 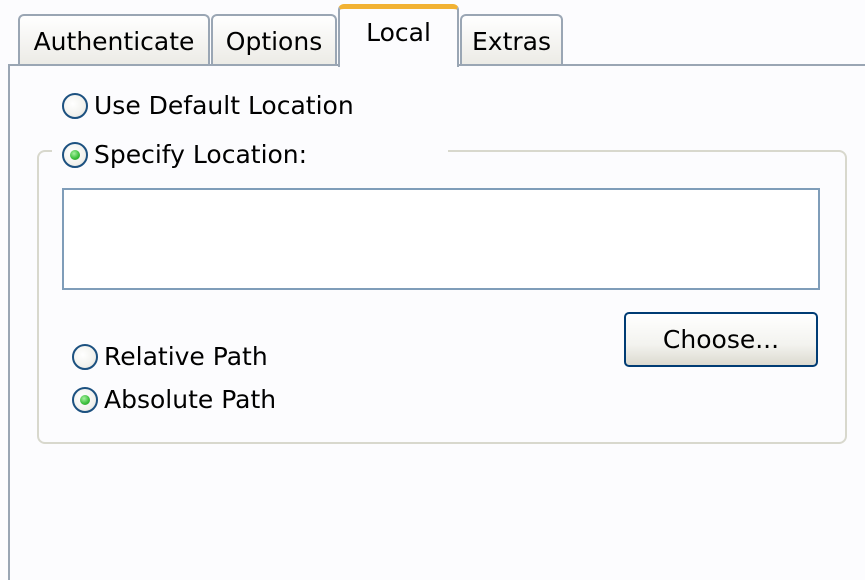 I want to click on use-default-location-radio, so click(x=75, y=105).